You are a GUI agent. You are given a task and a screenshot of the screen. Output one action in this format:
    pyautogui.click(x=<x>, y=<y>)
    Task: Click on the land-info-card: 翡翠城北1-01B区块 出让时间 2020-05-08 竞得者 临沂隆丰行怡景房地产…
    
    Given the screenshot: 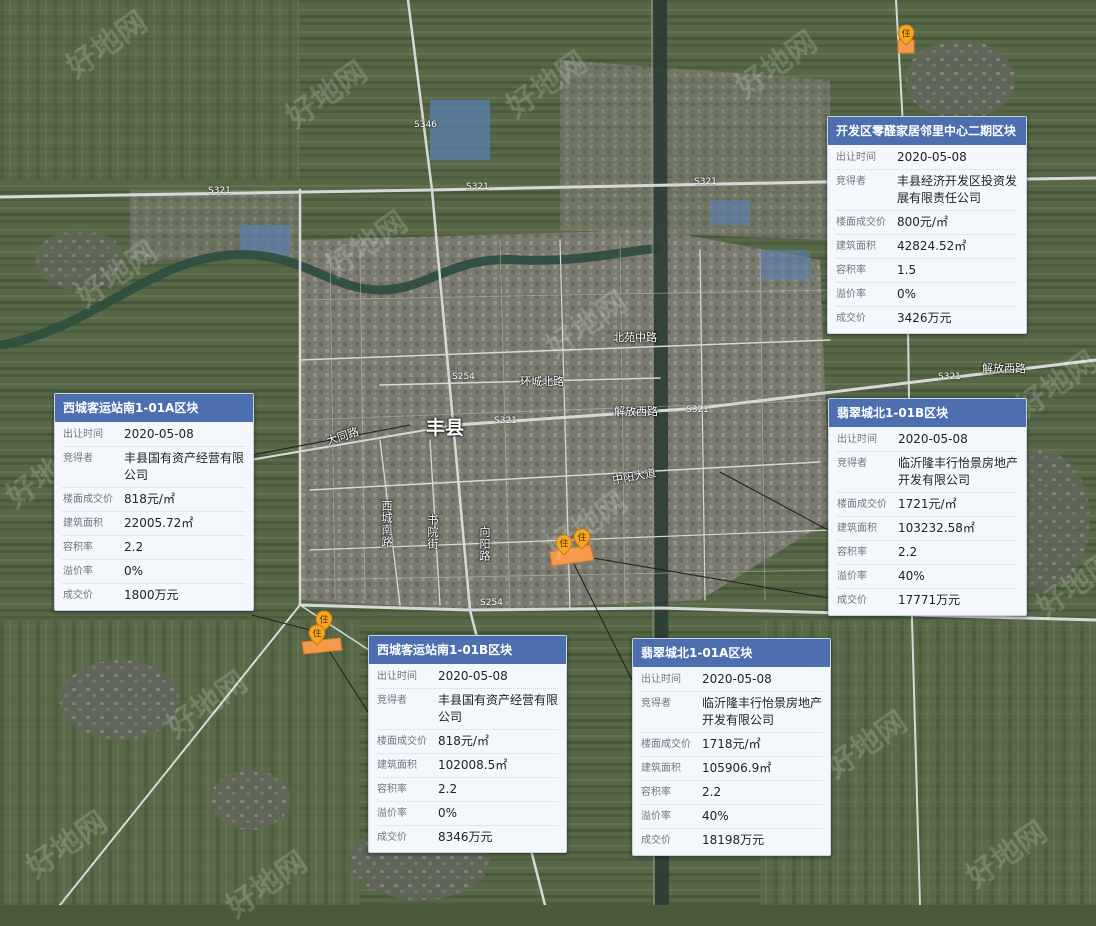 What is the action you would take?
    pyautogui.click(x=927, y=507)
    